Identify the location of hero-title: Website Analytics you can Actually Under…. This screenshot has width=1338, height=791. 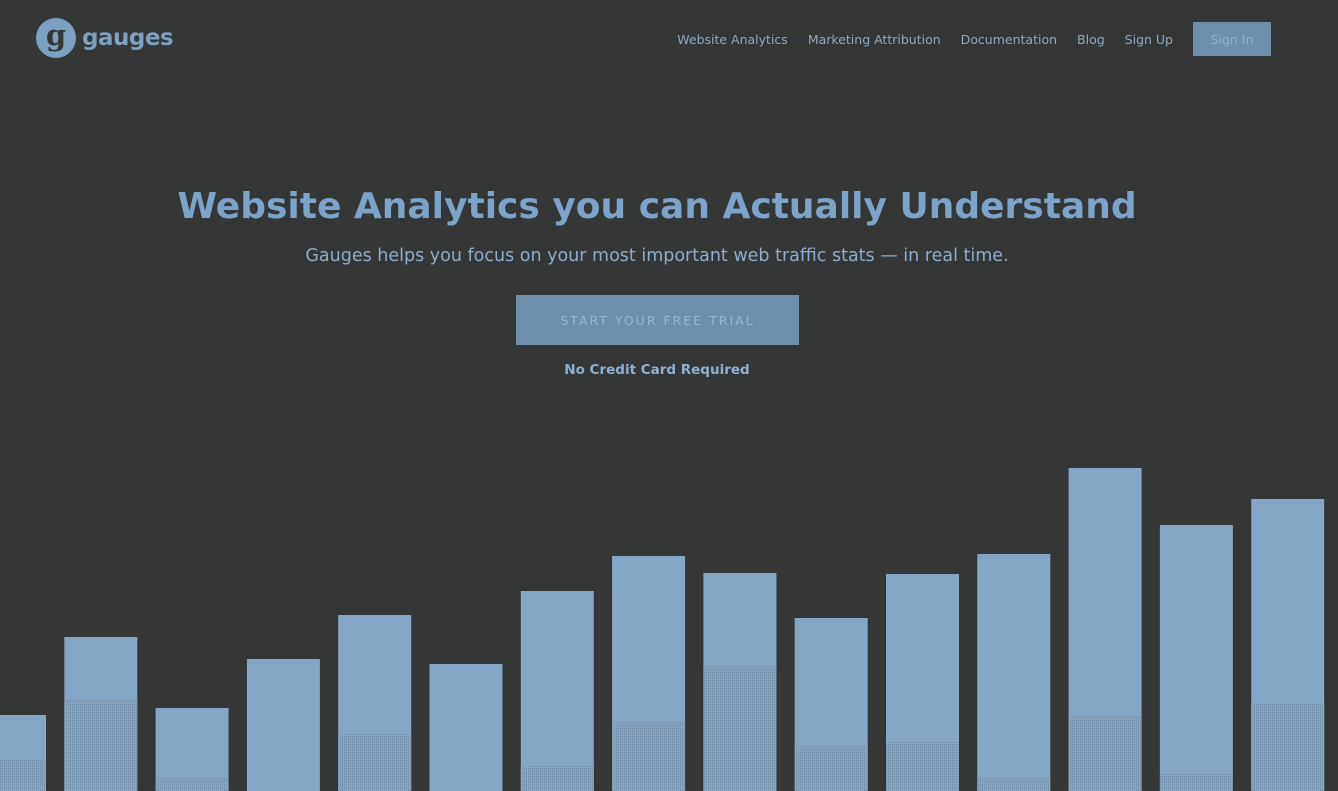
(657, 206).